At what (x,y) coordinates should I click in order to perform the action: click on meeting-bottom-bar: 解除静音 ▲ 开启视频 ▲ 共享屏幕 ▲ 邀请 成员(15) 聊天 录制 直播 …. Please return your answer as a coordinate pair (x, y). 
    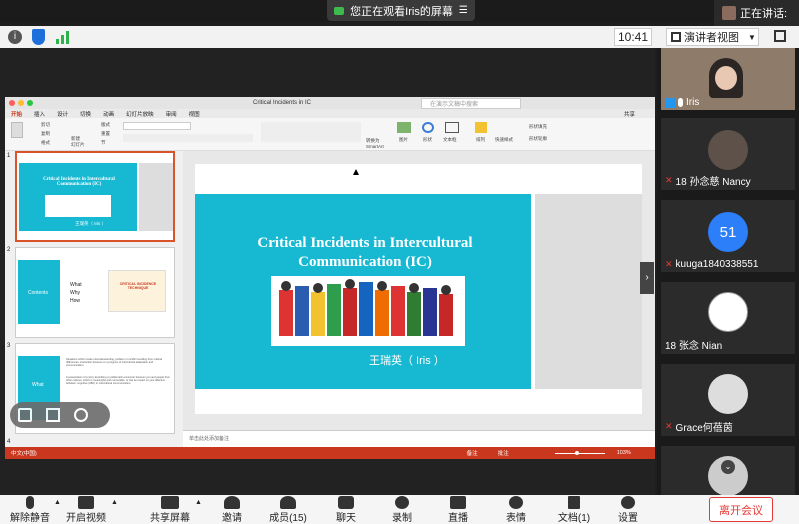
    Looking at the image, I should click on (399, 509).